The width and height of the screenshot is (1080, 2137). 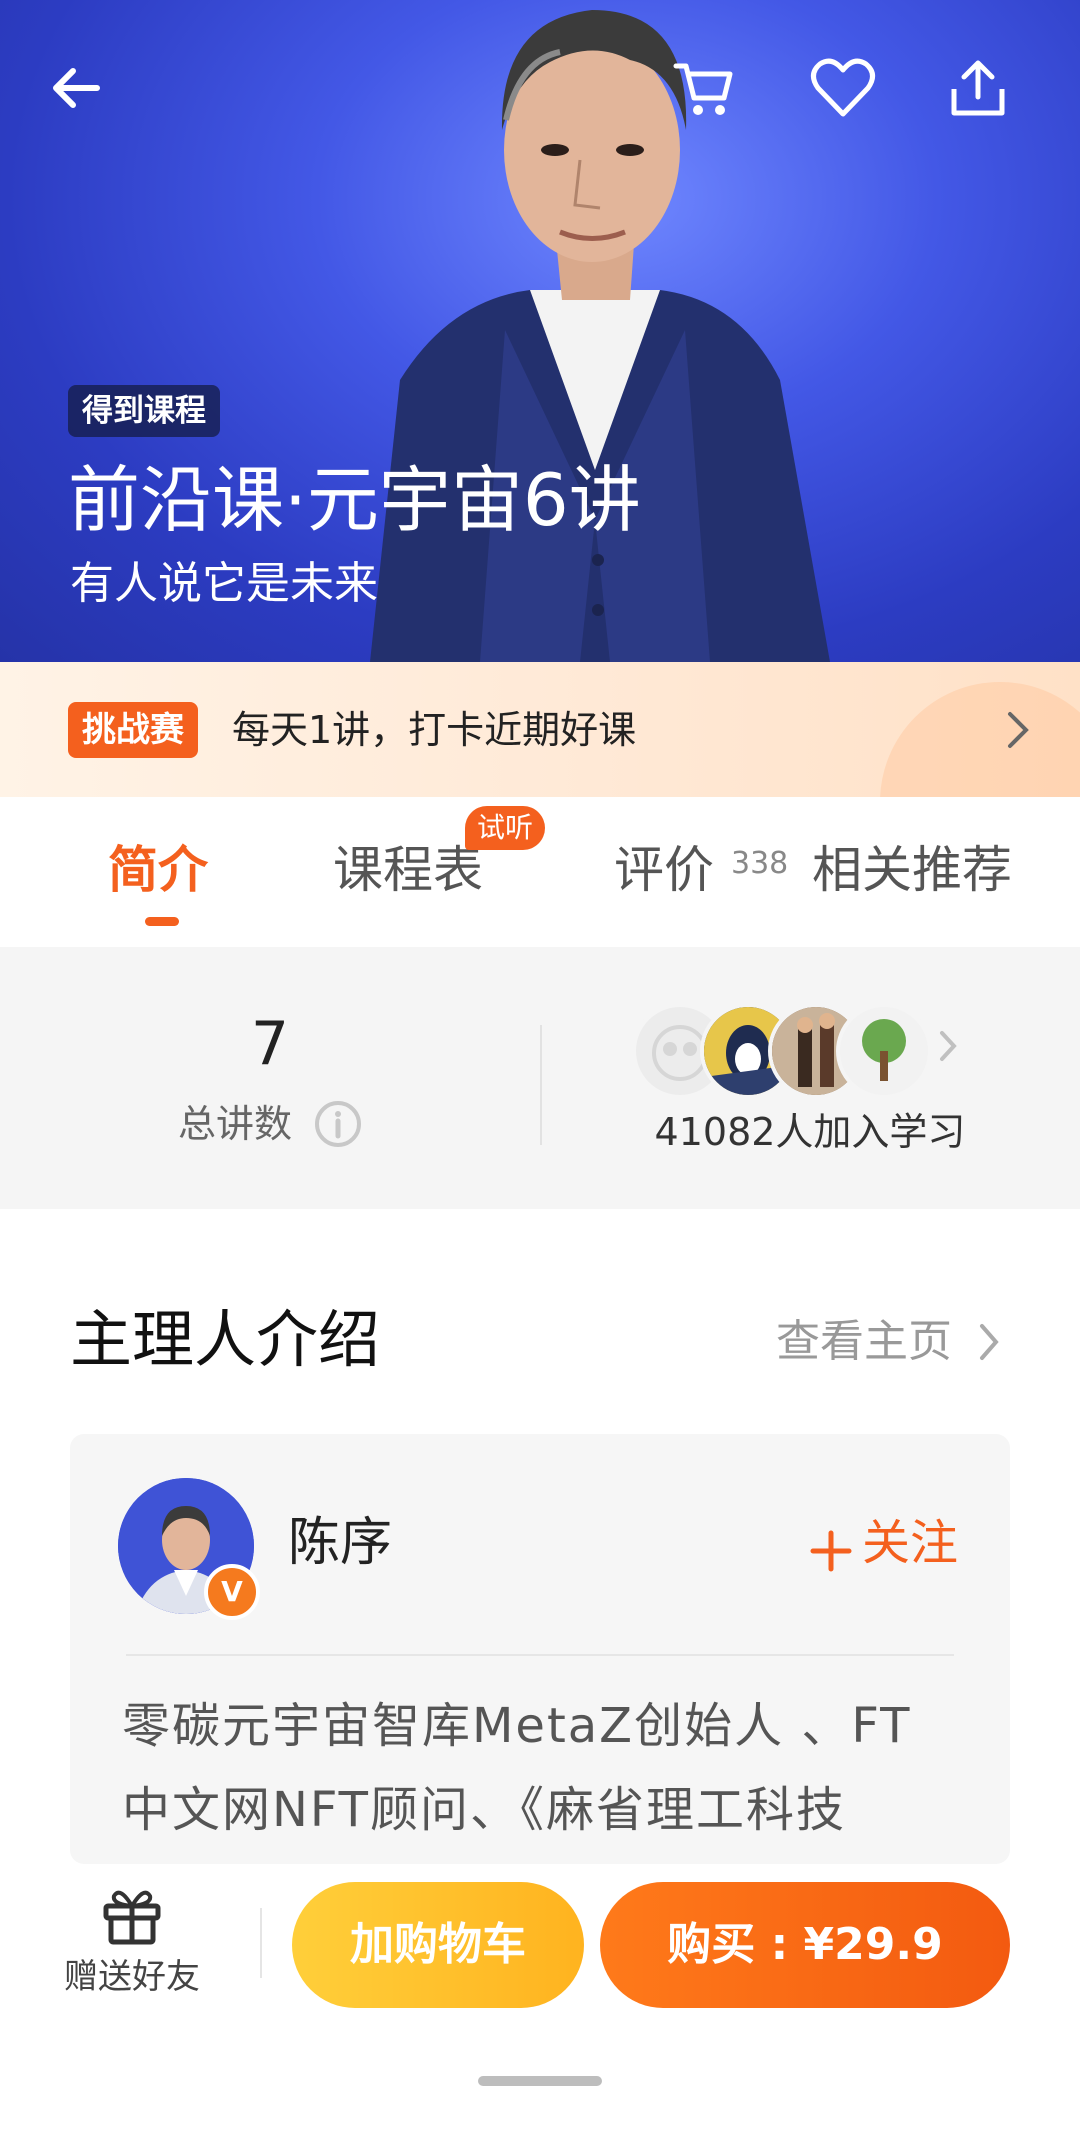 What do you see at coordinates (162, 921) in the screenshot?
I see `active-tab-indicator` at bounding box center [162, 921].